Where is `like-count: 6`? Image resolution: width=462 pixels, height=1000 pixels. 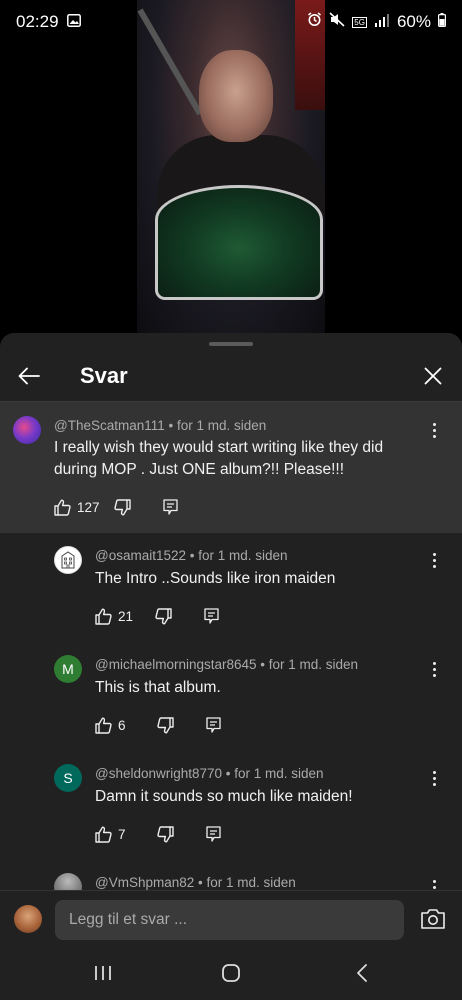 like-count: 6 is located at coordinates (122, 725).